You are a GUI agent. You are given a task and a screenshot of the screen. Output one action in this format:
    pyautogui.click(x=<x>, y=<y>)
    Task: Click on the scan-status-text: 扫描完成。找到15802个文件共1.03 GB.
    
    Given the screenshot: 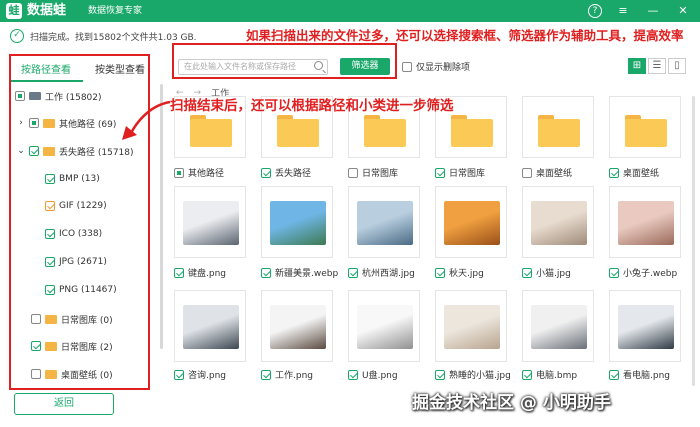 What is the action you would take?
    pyautogui.click(x=113, y=37)
    